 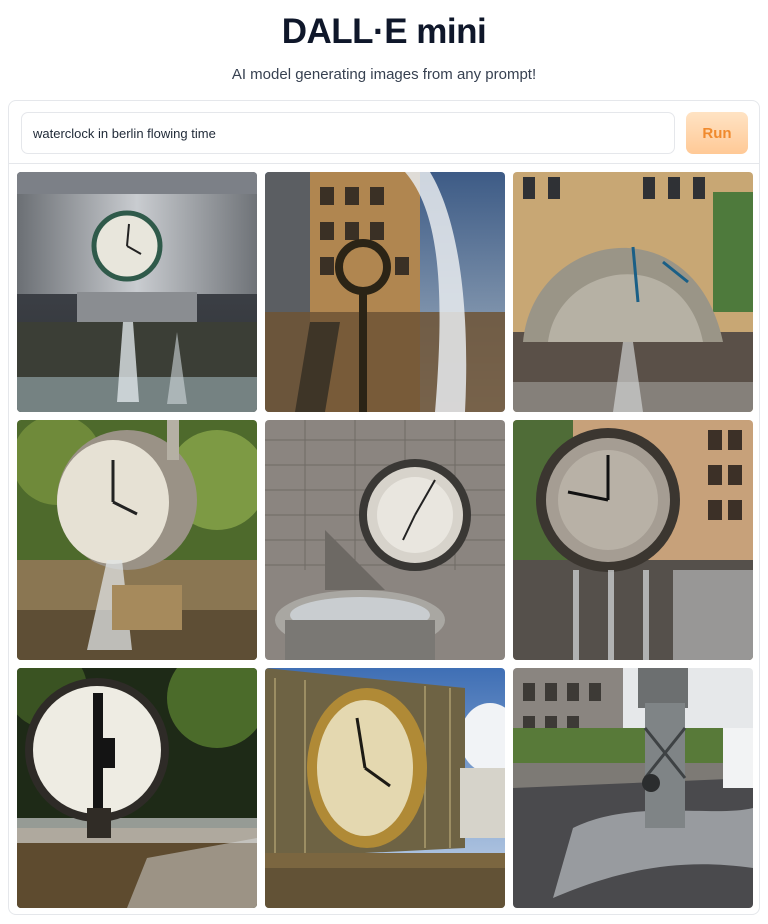 I want to click on generated-image-4-picture, so click(x=137, y=540).